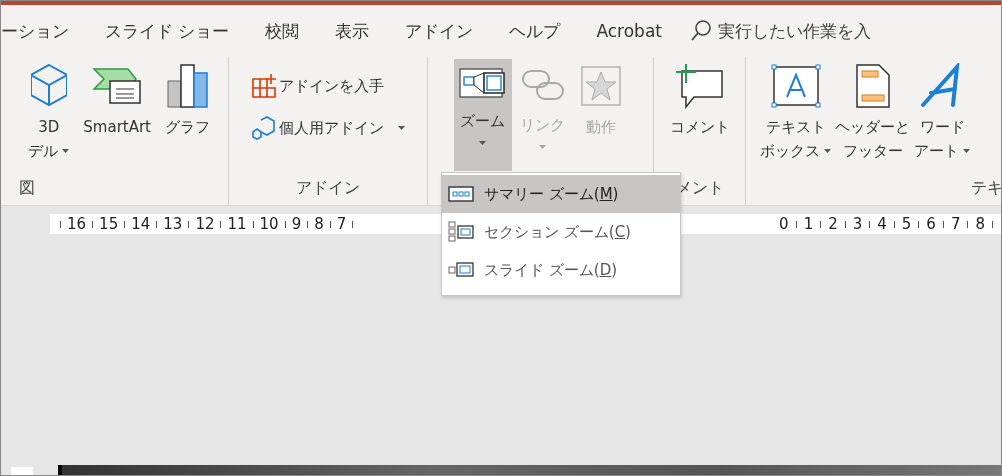 The image size is (1002, 476). Describe the element at coordinates (461, 270) in the screenshot. I see `slide-zoom-icon` at that location.